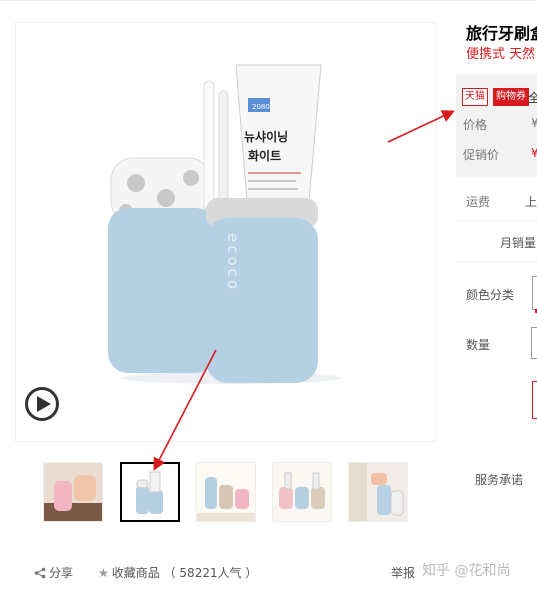 The height and width of the screenshot is (592, 537). What do you see at coordinates (532, 98) in the screenshot?
I see `coupon-text: 全` at bounding box center [532, 98].